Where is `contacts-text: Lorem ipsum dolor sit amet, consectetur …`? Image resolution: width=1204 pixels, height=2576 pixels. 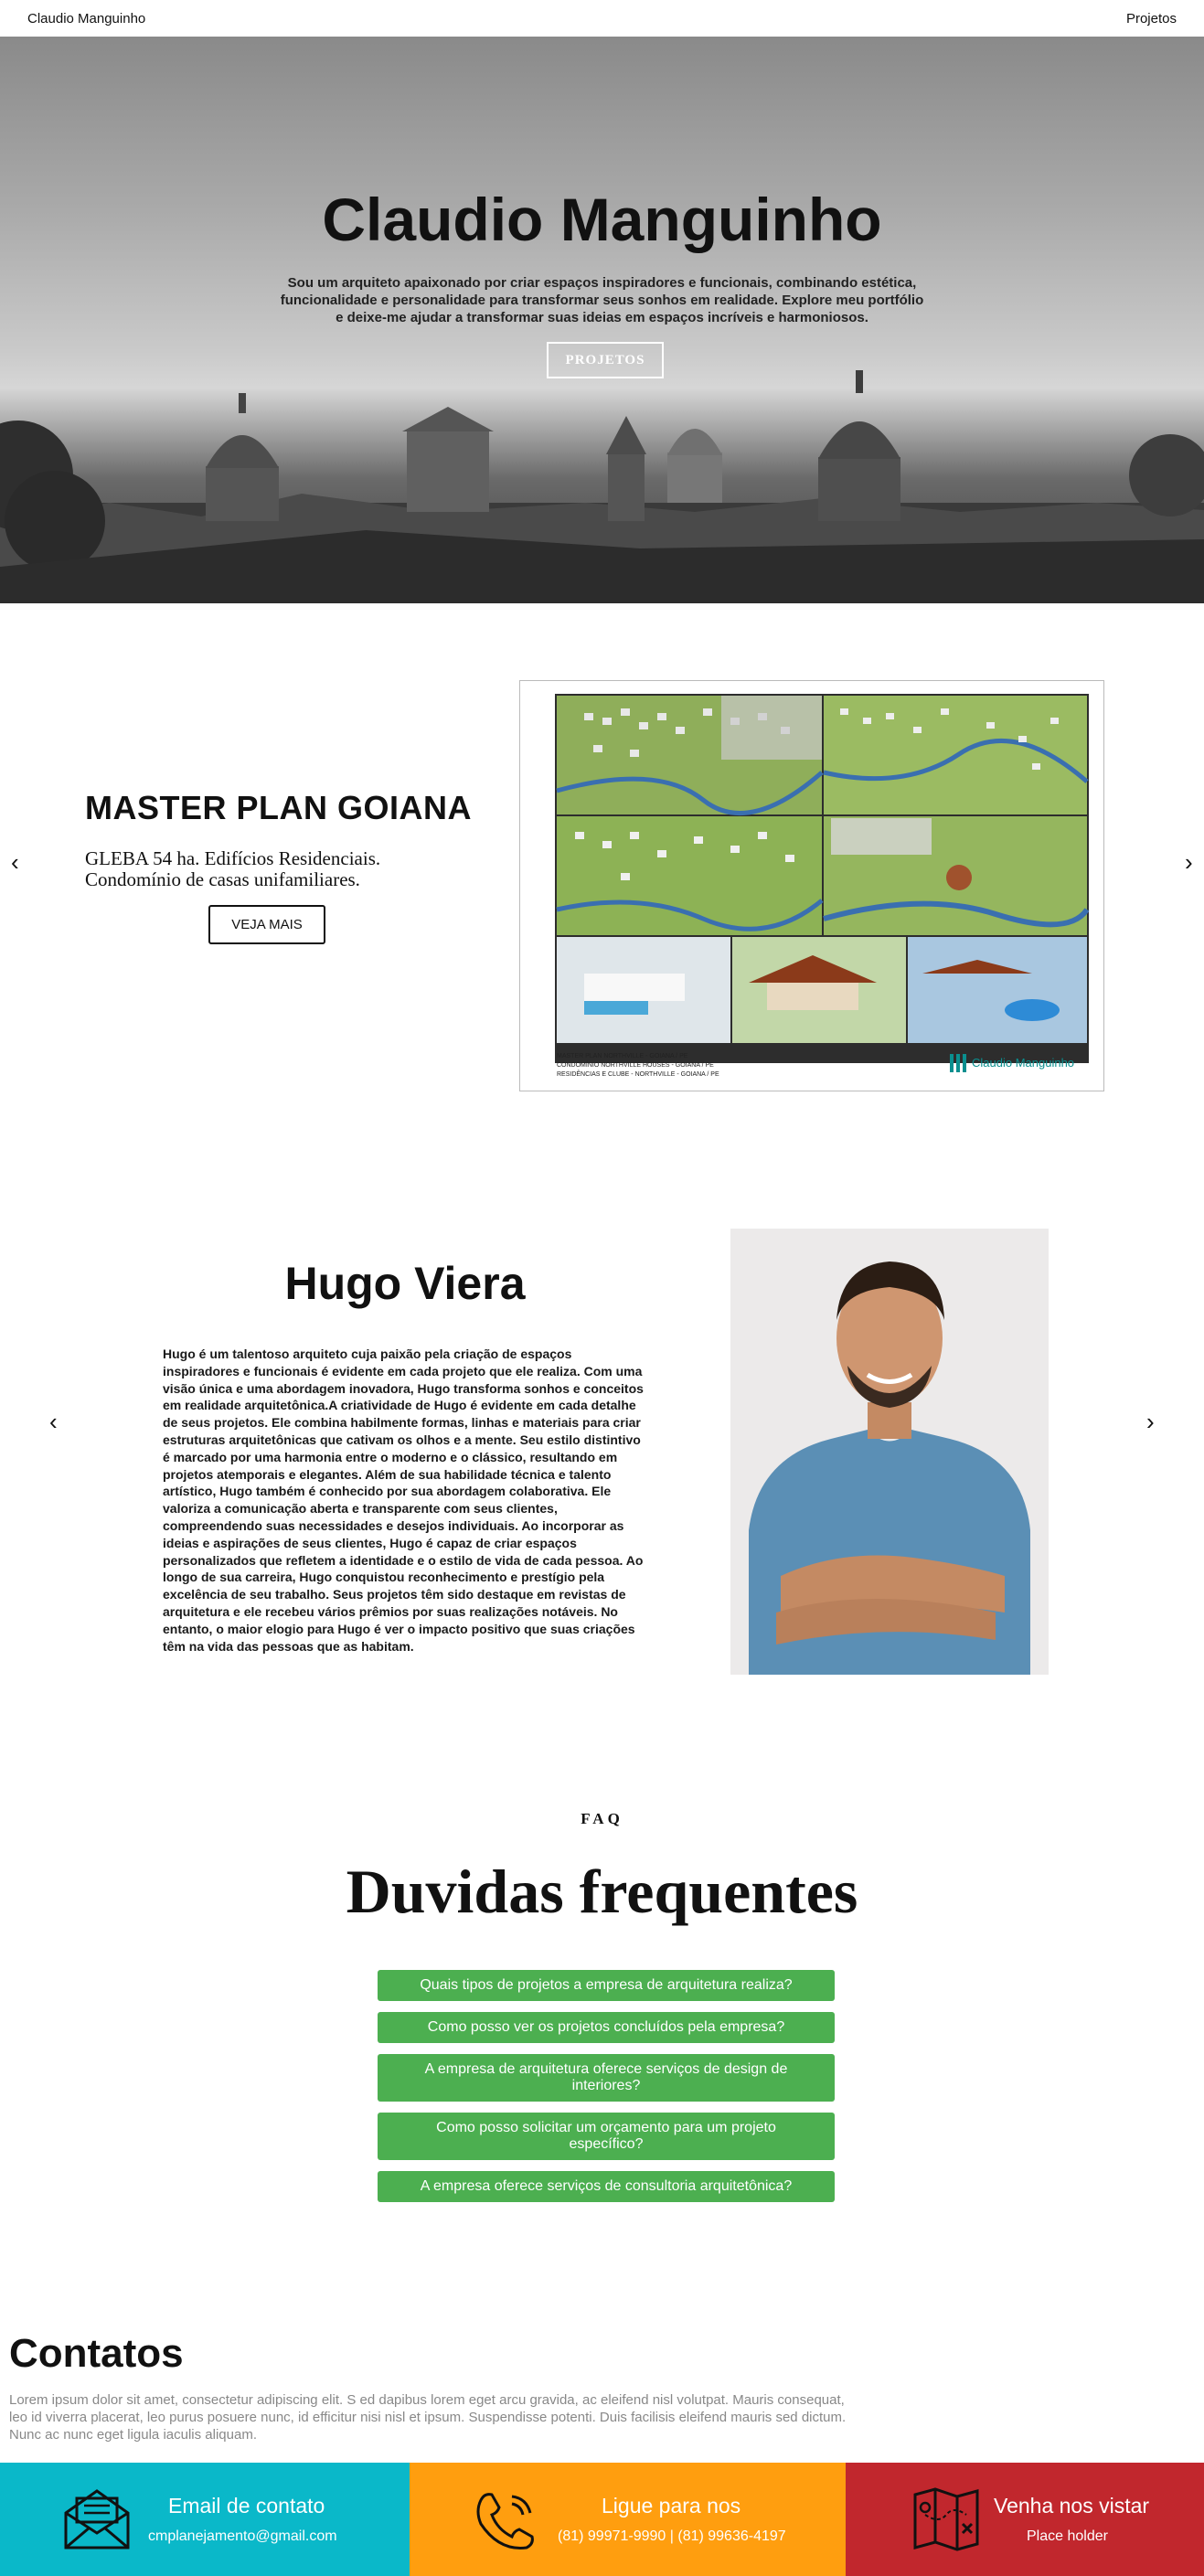
contacts-text: Lorem ipsum dolor sit amet, consectetur … is located at coordinates (428, 2417).